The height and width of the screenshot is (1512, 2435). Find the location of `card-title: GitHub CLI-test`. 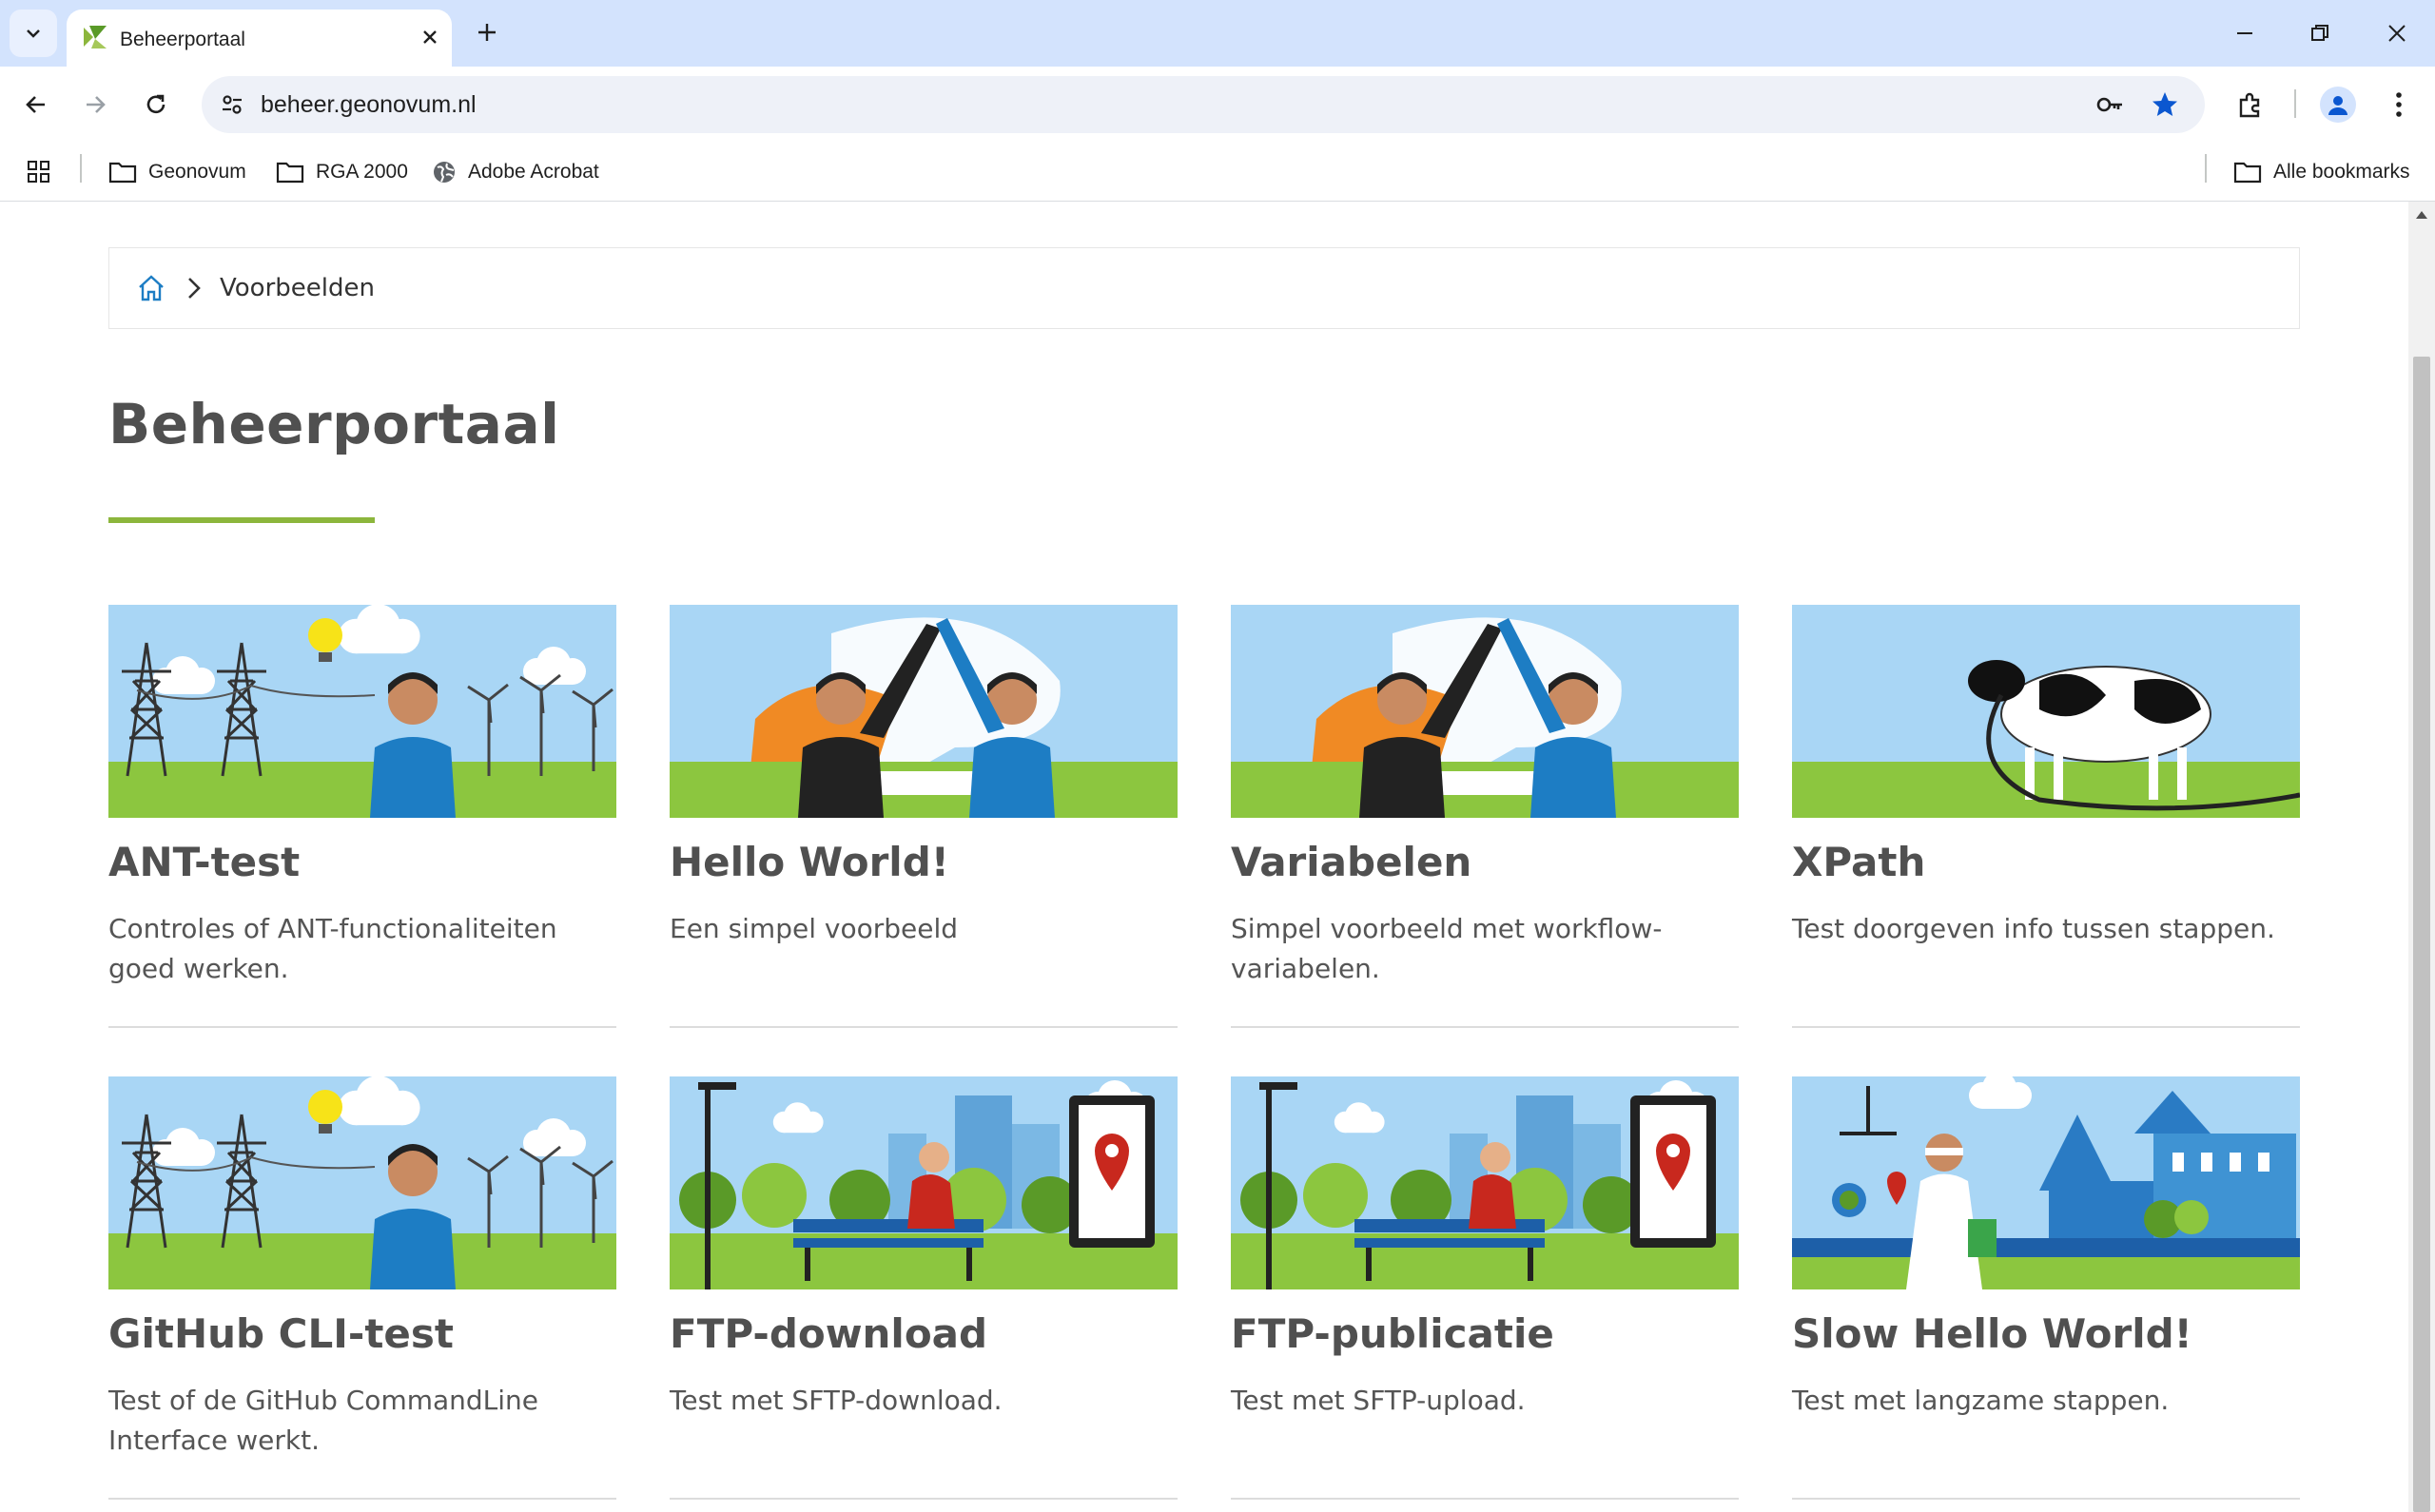

card-title: GitHub CLI-test is located at coordinates (281, 1333).